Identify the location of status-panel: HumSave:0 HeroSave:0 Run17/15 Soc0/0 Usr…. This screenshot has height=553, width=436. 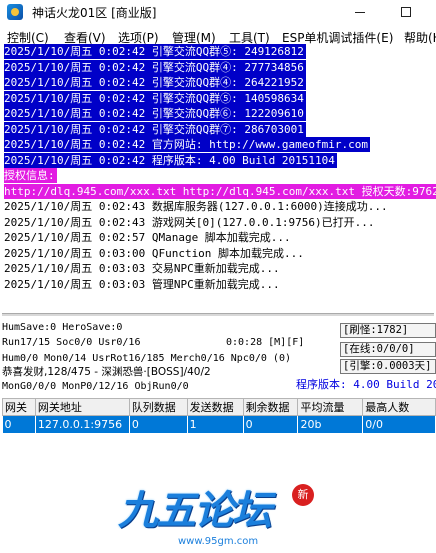
(218, 358).